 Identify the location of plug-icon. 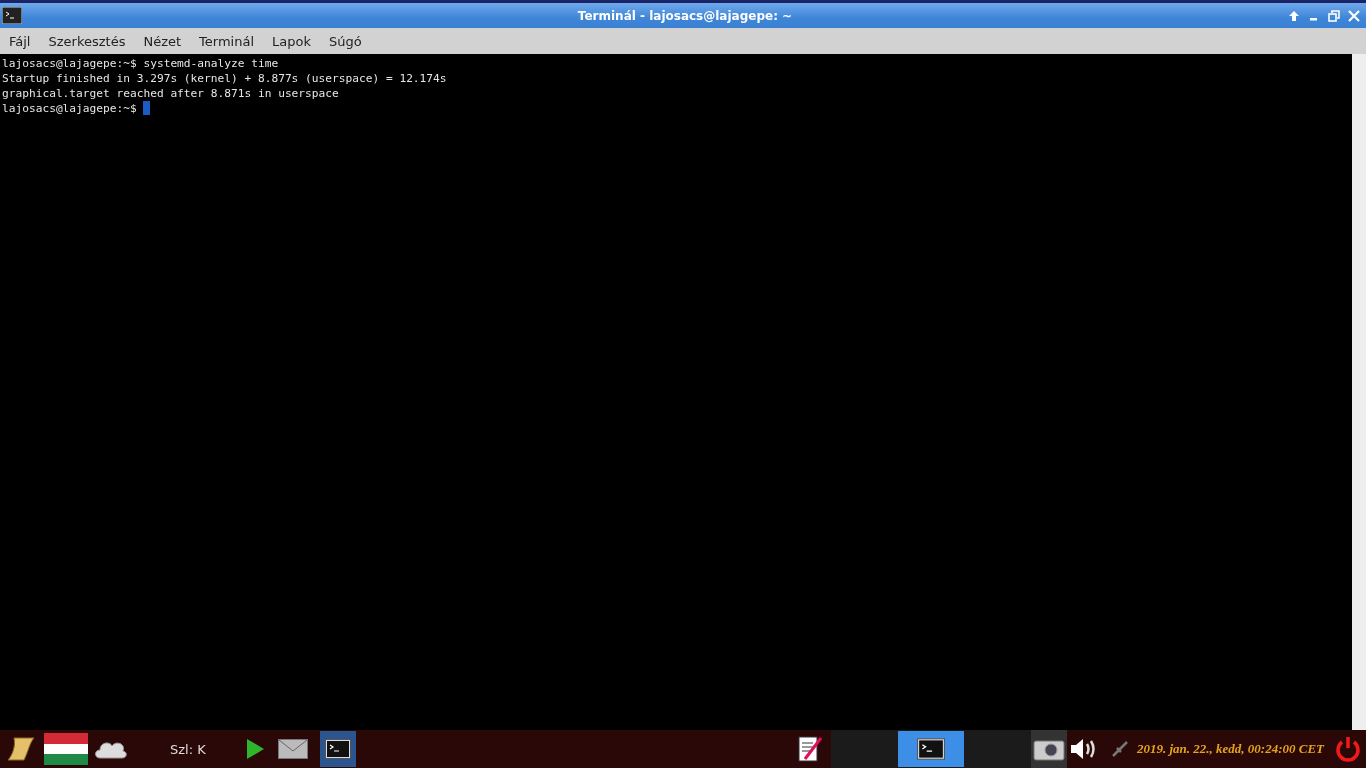
(1119, 749).